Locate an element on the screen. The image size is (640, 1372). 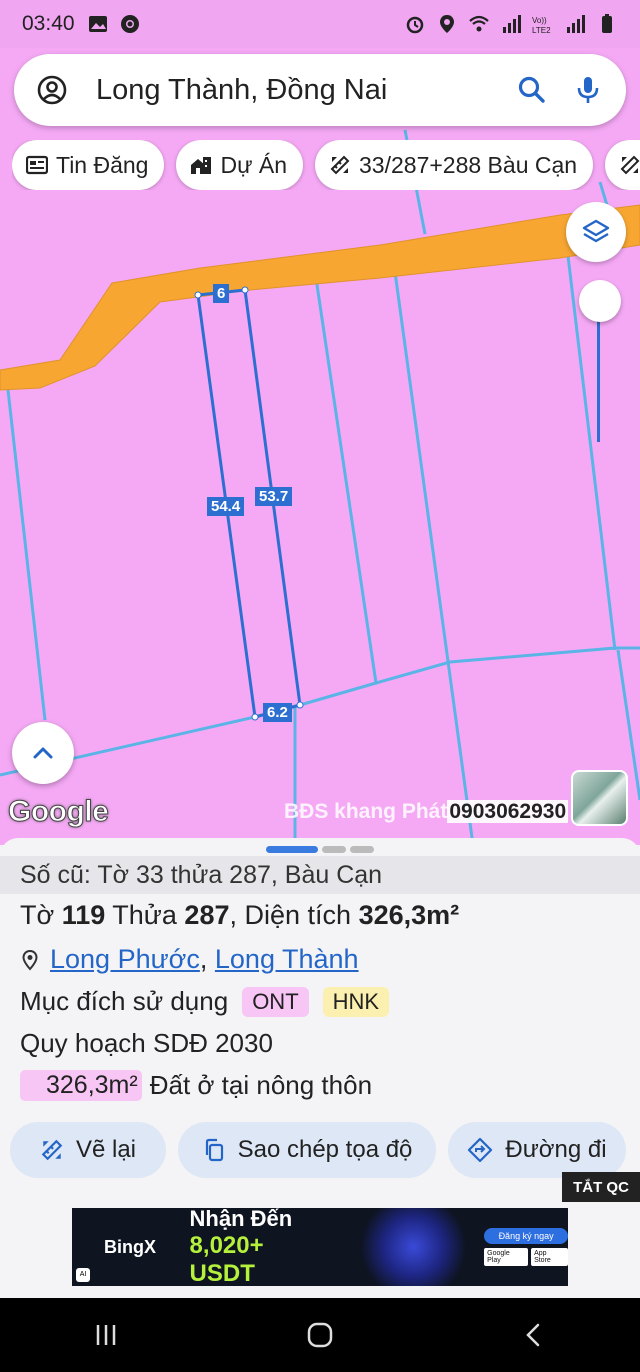
layers-button is located at coordinates (596, 232).